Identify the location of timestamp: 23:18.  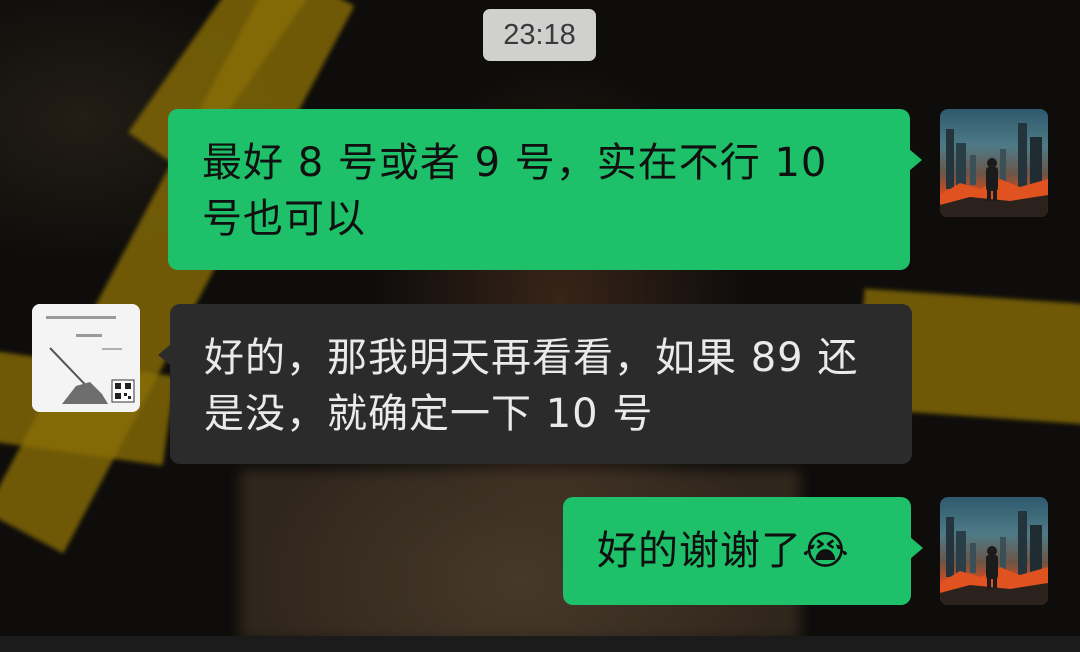
(539, 35).